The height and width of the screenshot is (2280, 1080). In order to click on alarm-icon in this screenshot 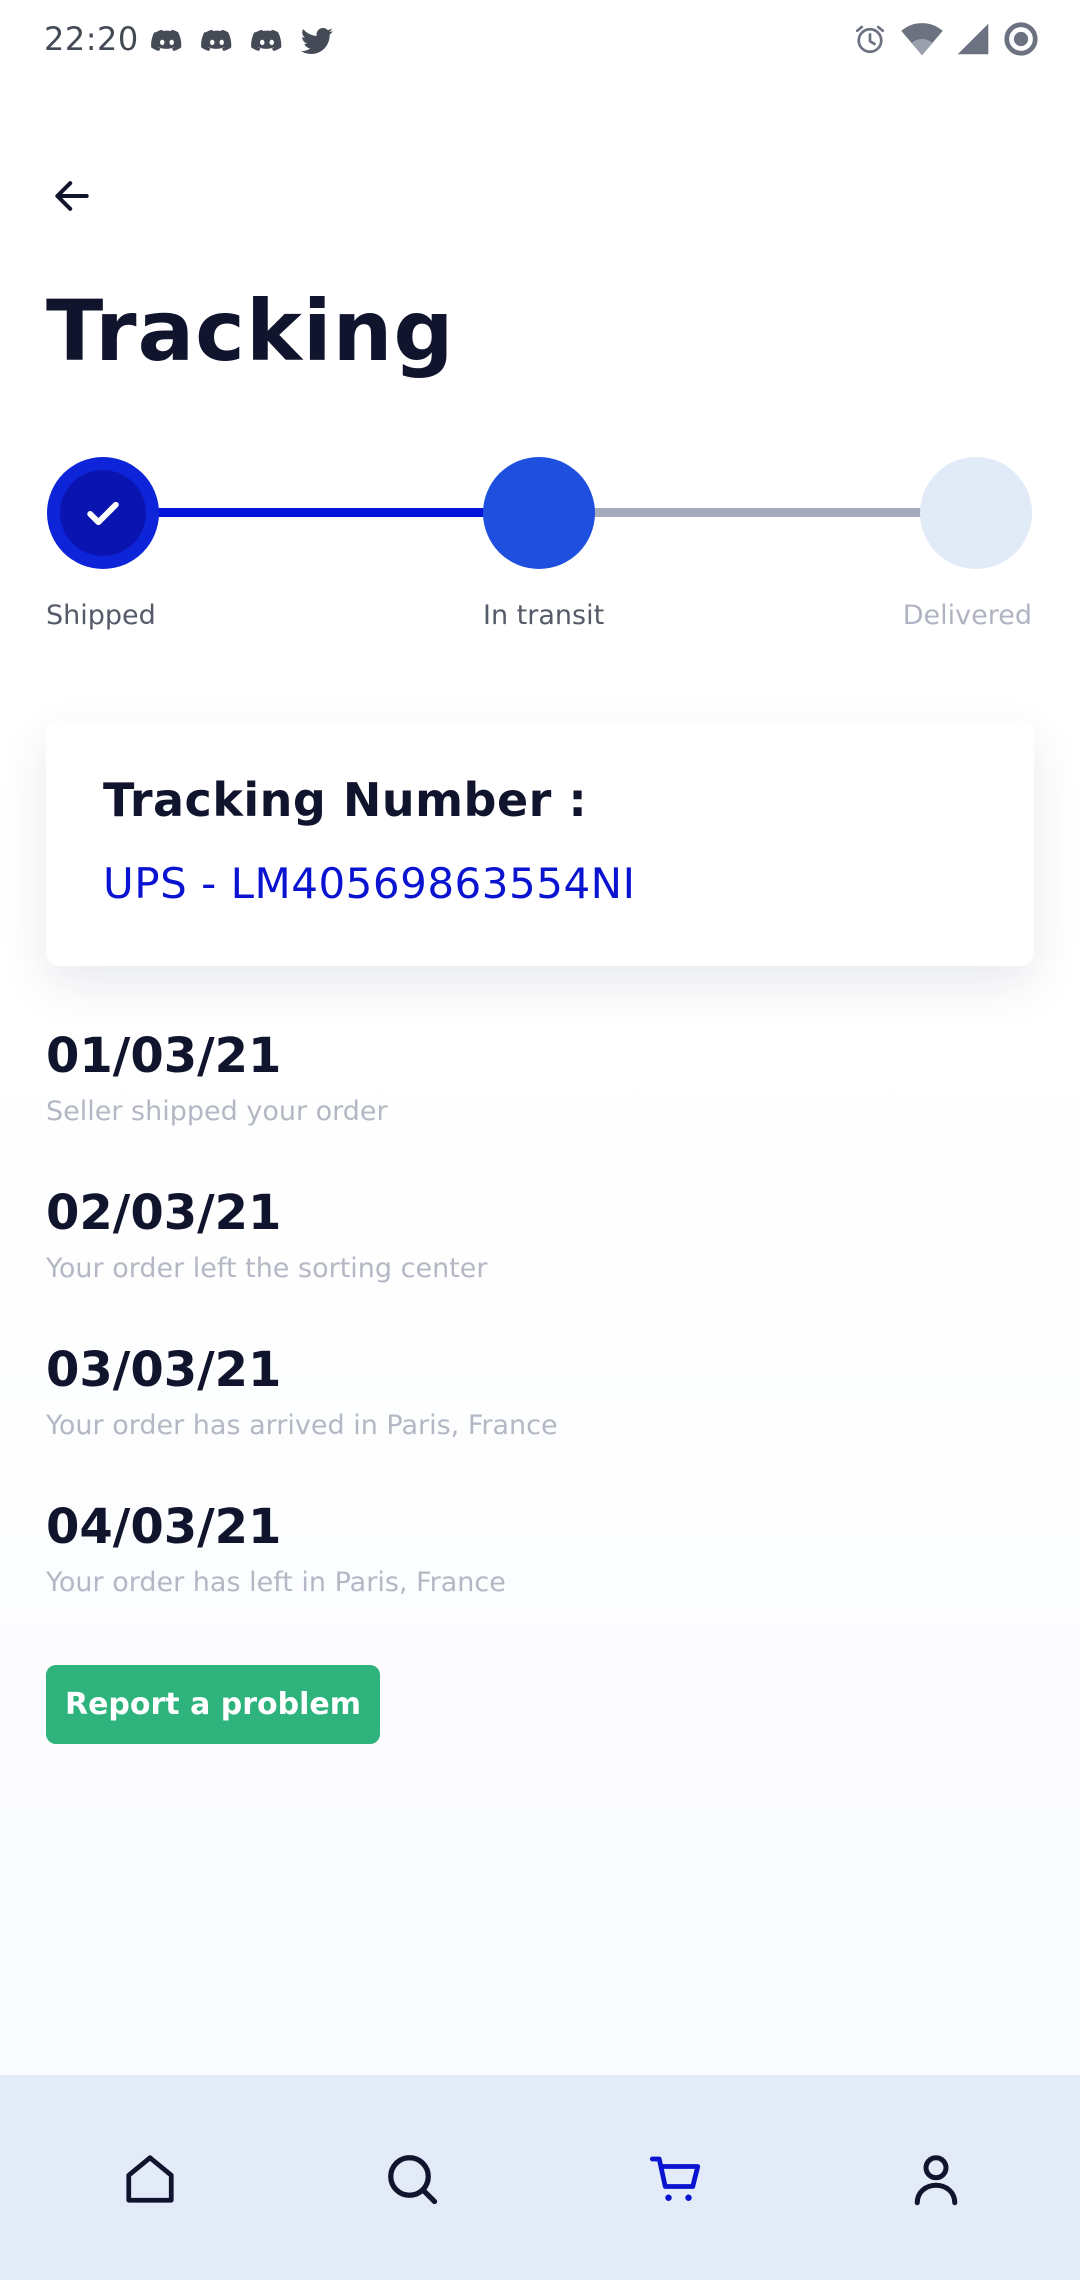, I will do `click(870, 39)`.